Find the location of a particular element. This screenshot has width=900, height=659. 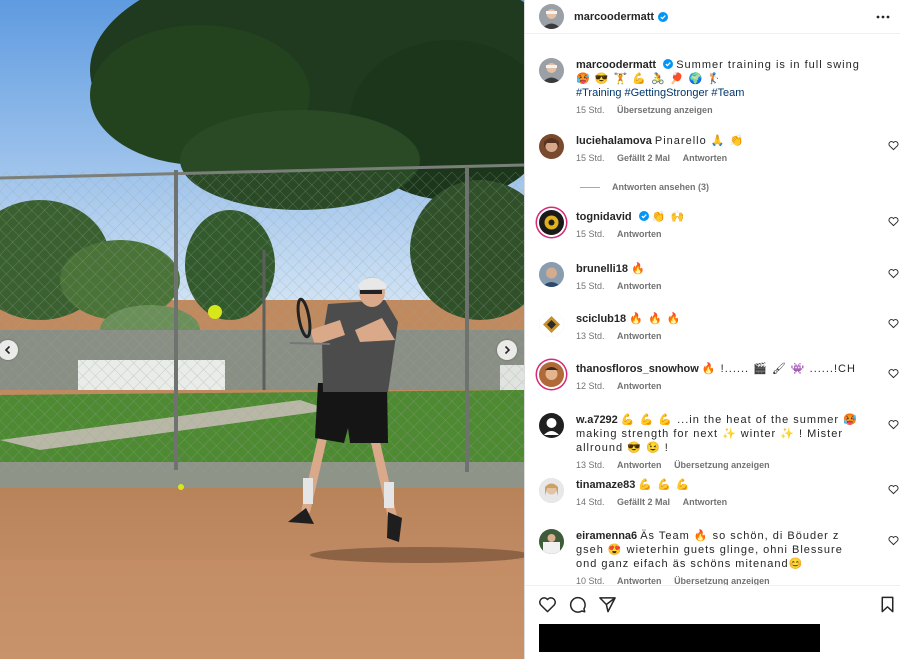

bookmark-icon is located at coordinates (887, 604).